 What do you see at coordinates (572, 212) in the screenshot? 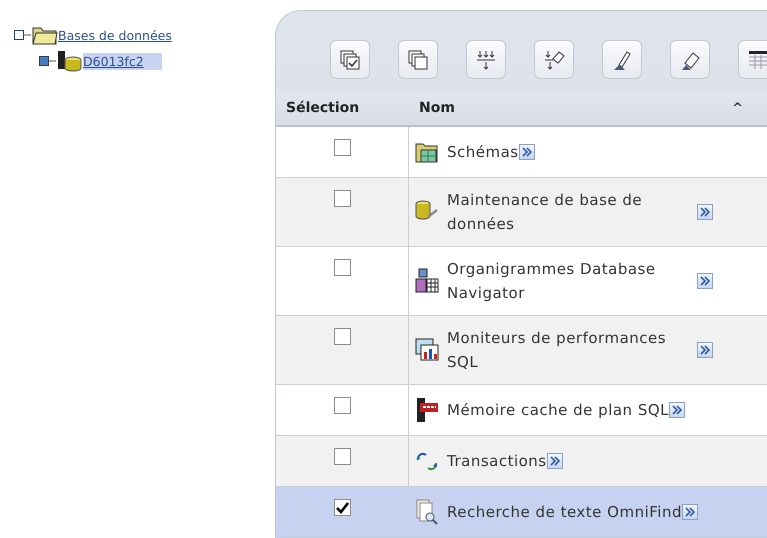
I see `item-name: Maintenance de base de données` at bounding box center [572, 212].